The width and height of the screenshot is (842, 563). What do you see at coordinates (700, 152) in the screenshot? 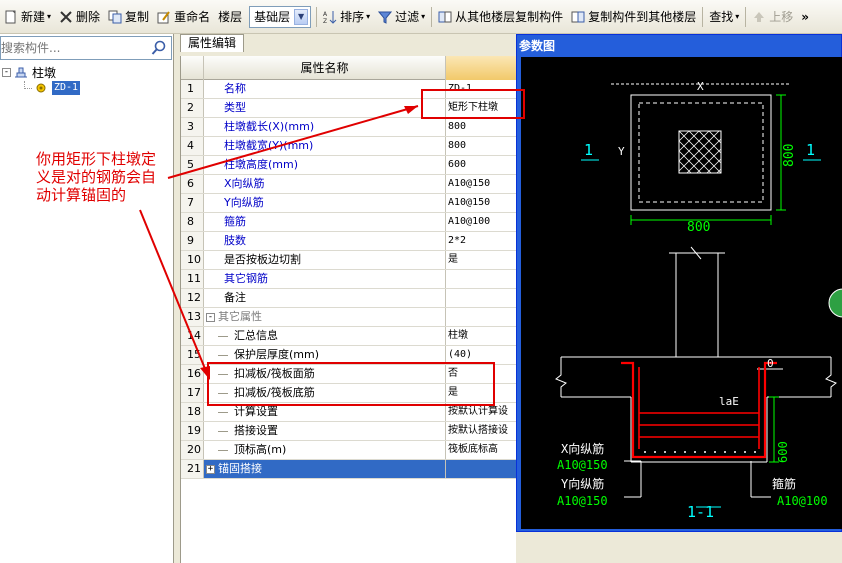
I see `column-hatch` at bounding box center [700, 152].